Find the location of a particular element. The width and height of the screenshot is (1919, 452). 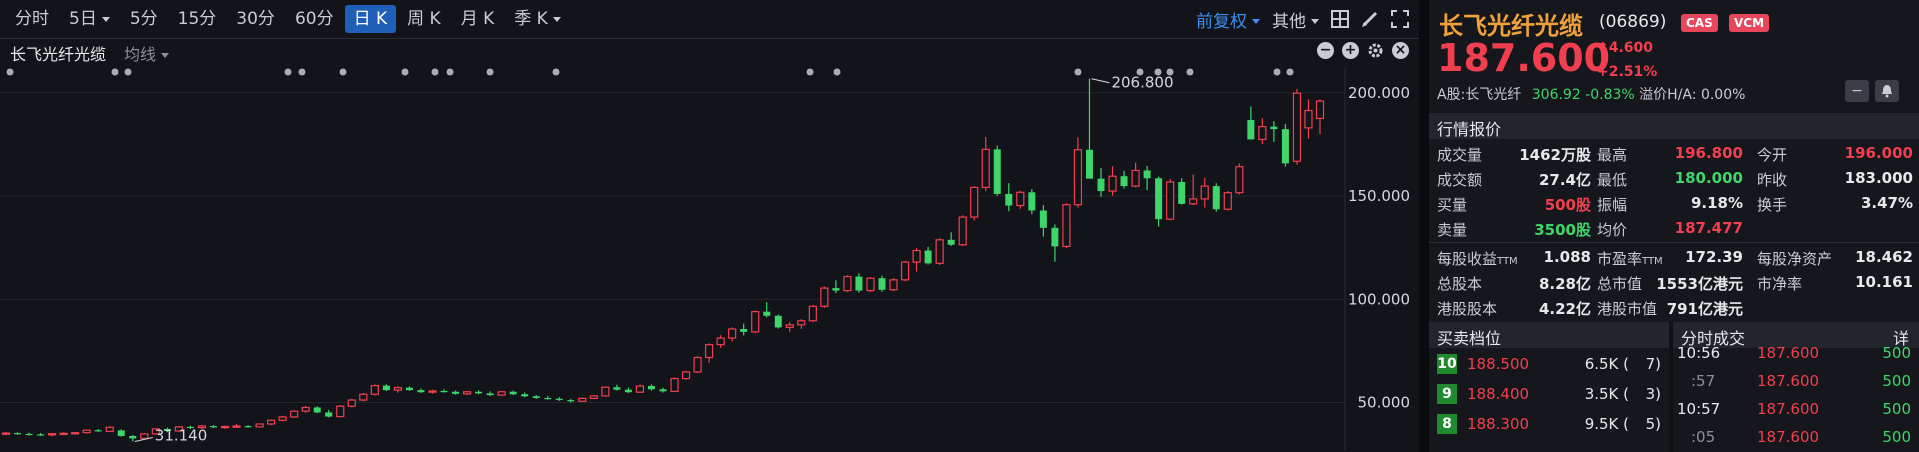

timeframe-tab: 60分 is located at coordinates (314, 19).